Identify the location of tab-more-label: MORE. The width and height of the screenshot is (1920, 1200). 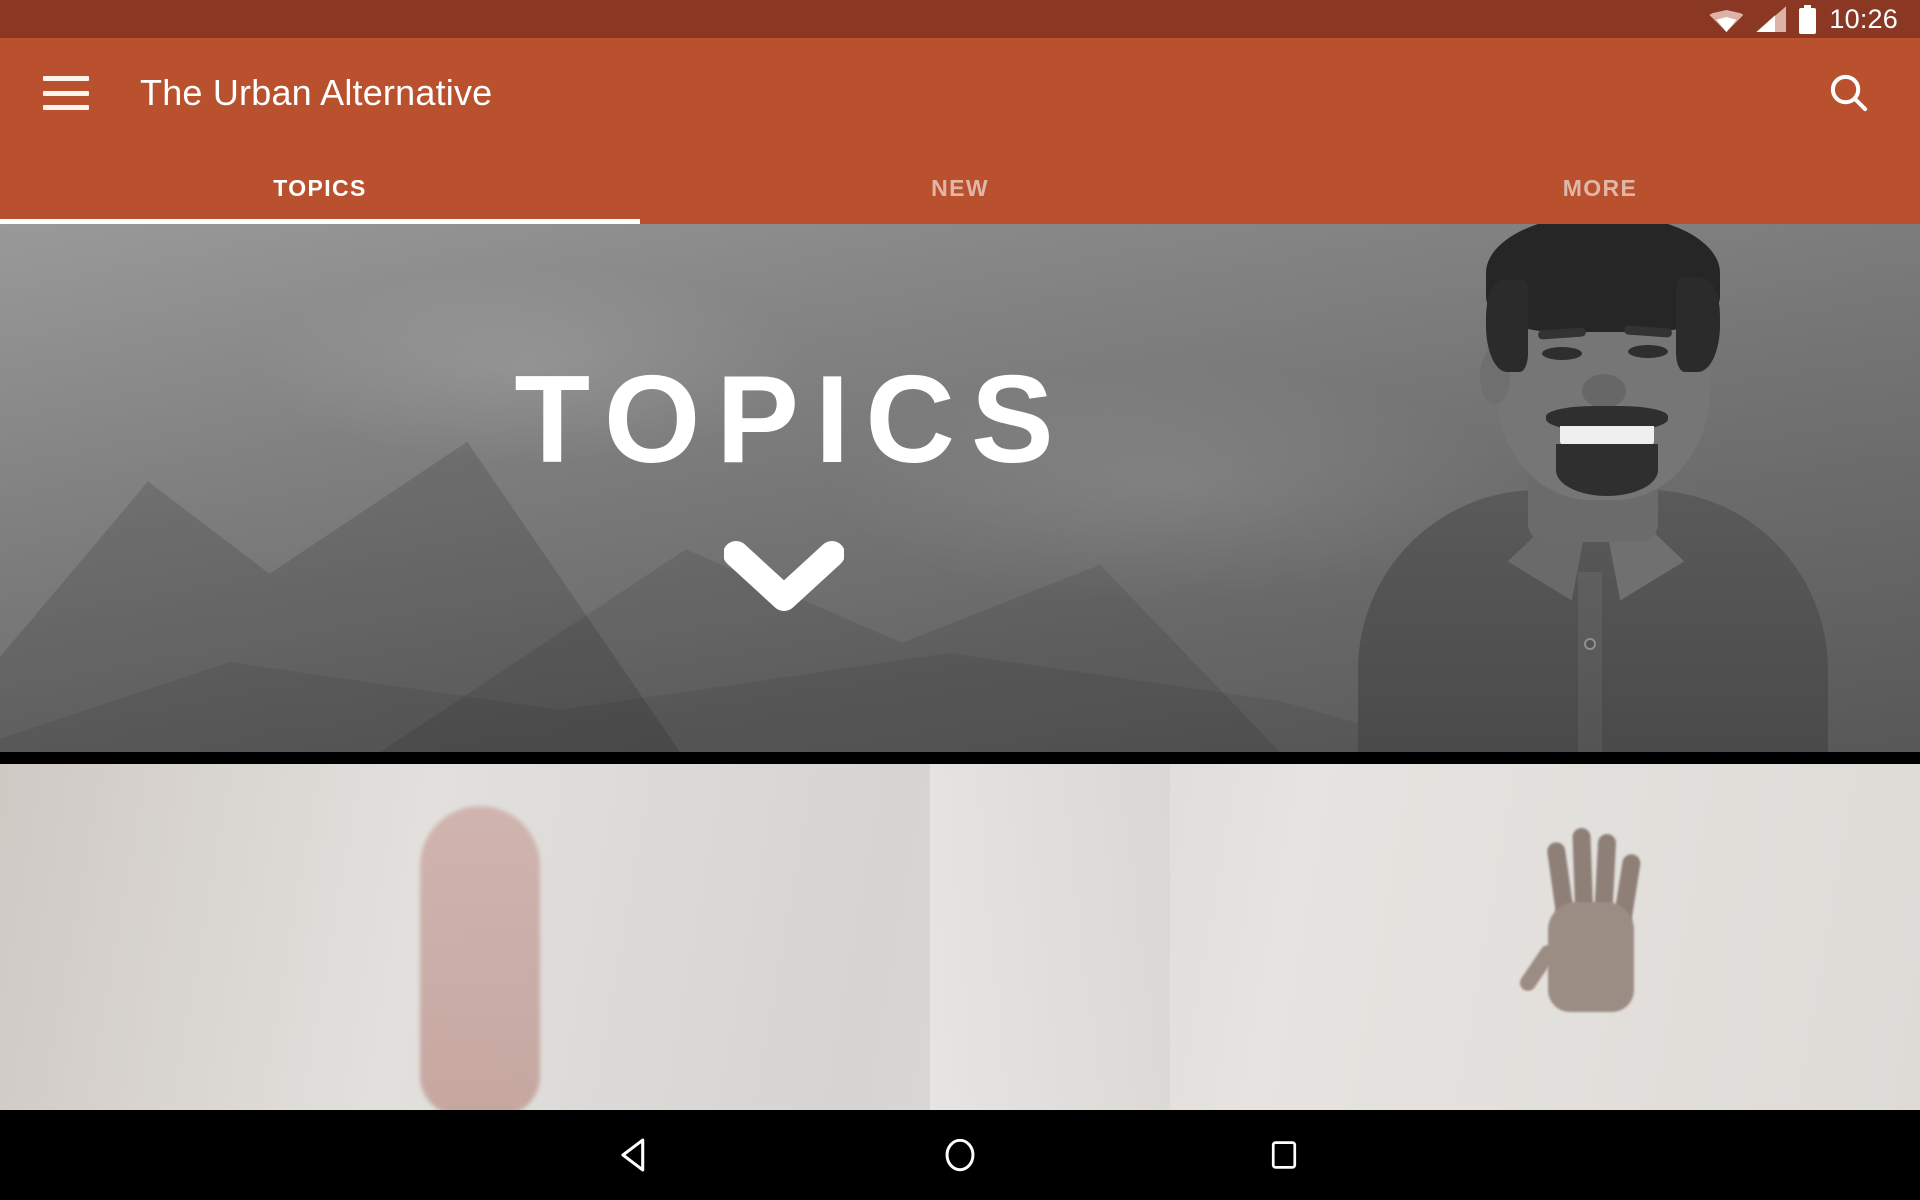
(1600, 188).